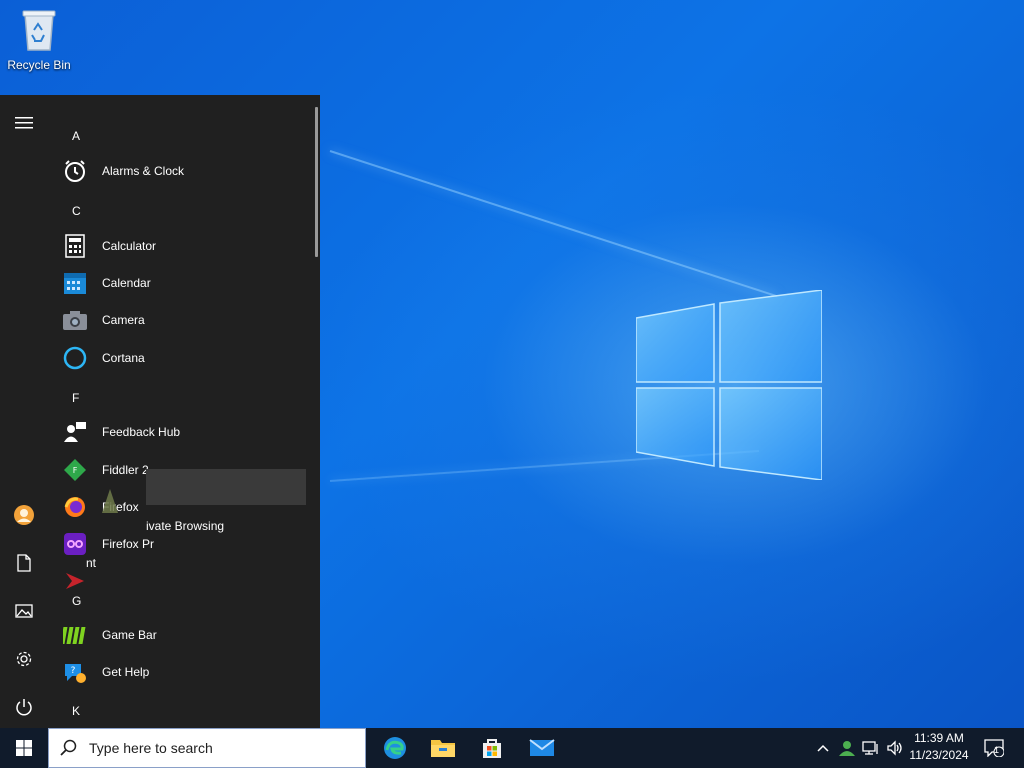  What do you see at coordinates (75, 320) in the screenshot?
I see `camera-icon` at bounding box center [75, 320].